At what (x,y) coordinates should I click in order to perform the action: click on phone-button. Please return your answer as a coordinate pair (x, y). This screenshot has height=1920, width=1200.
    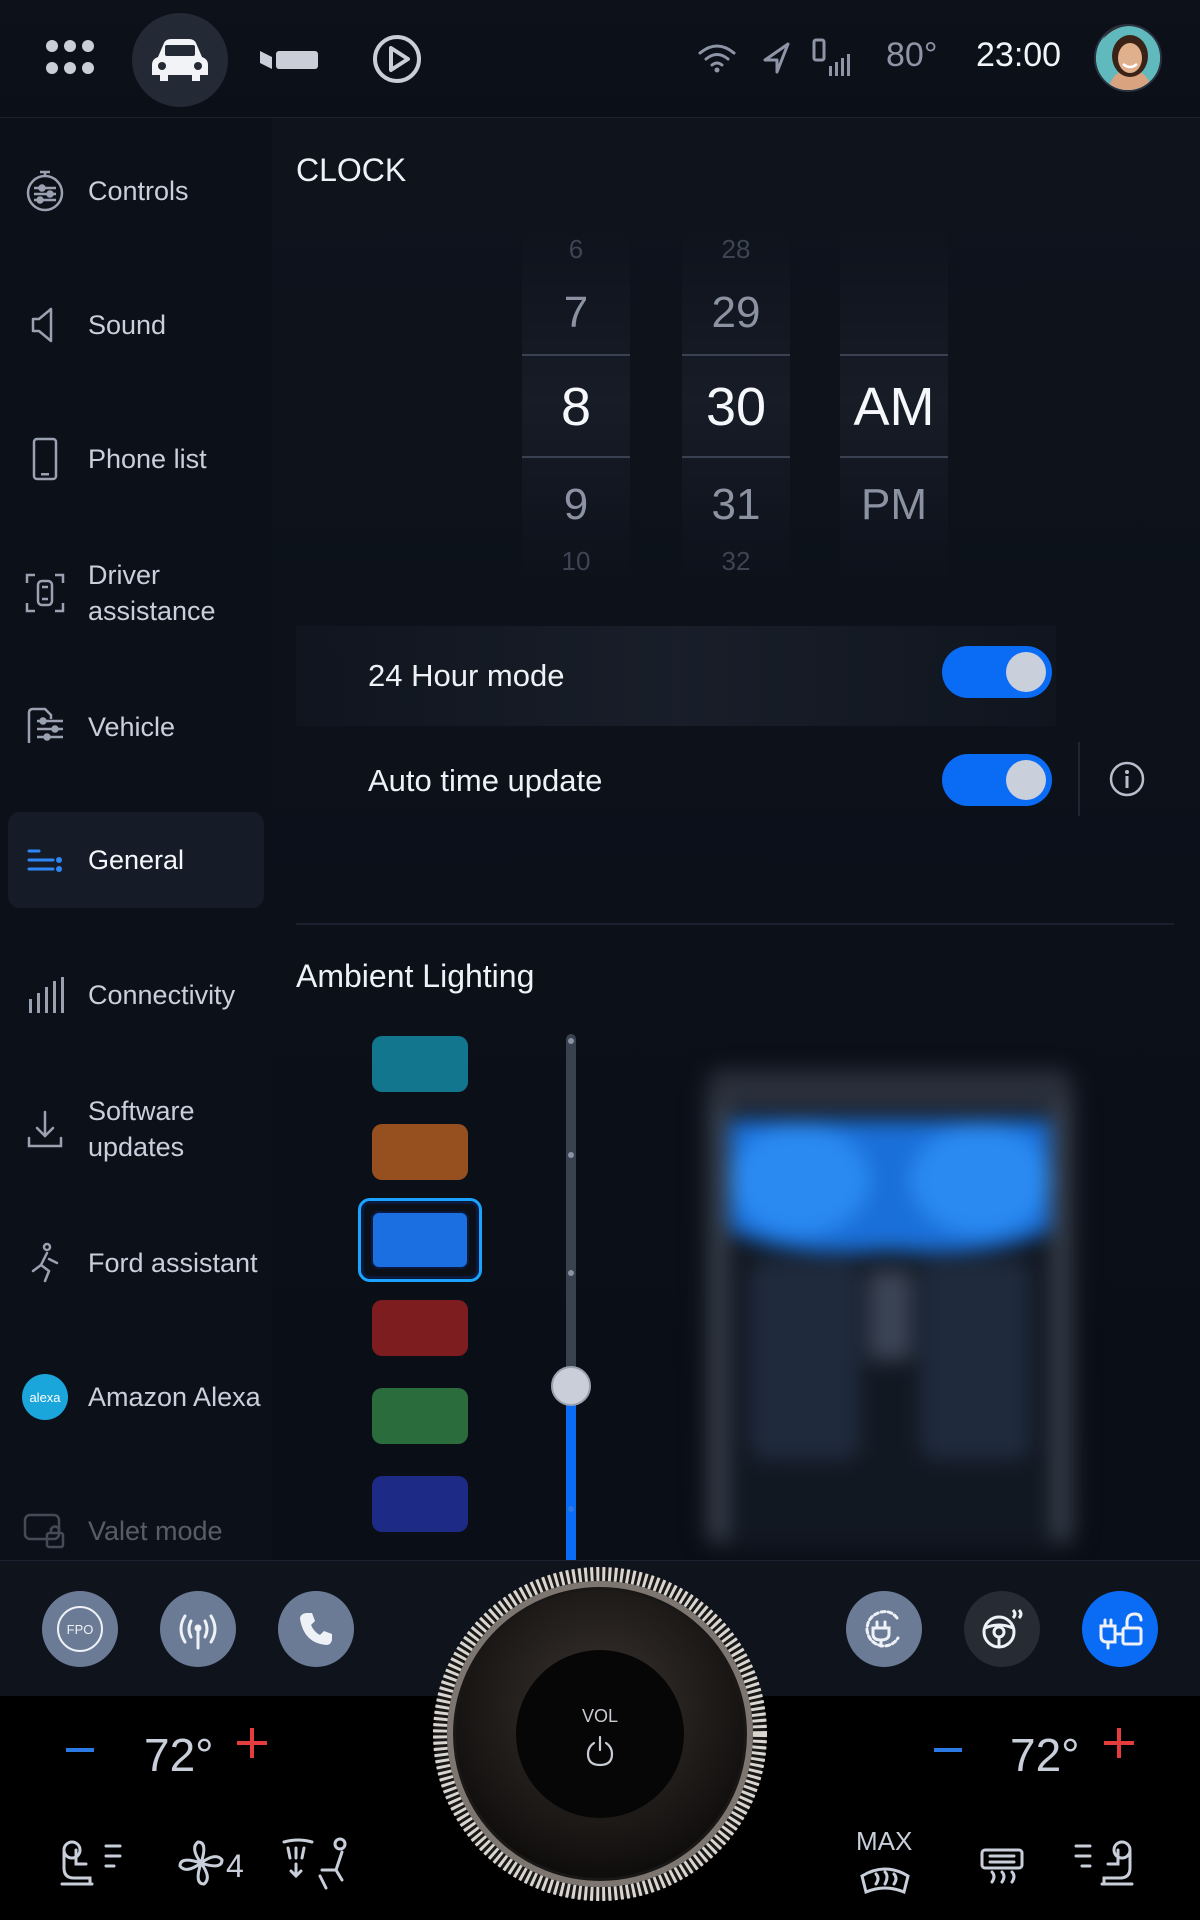
    Looking at the image, I should click on (316, 1629).